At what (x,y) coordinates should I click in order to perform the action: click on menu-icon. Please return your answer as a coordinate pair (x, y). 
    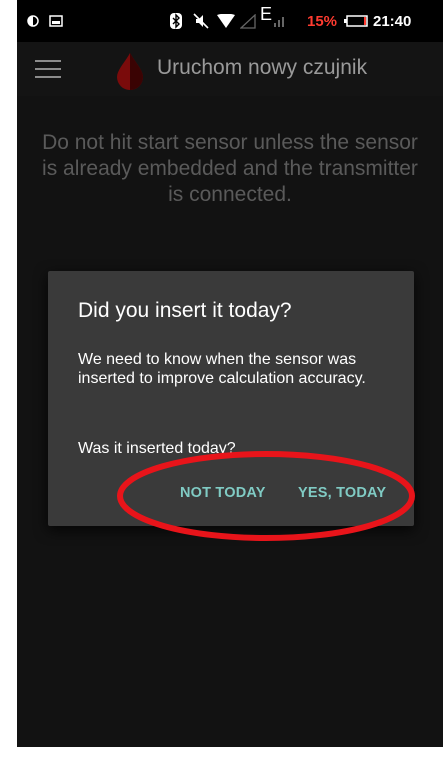
    Looking at the image, I should click on (48, 69).